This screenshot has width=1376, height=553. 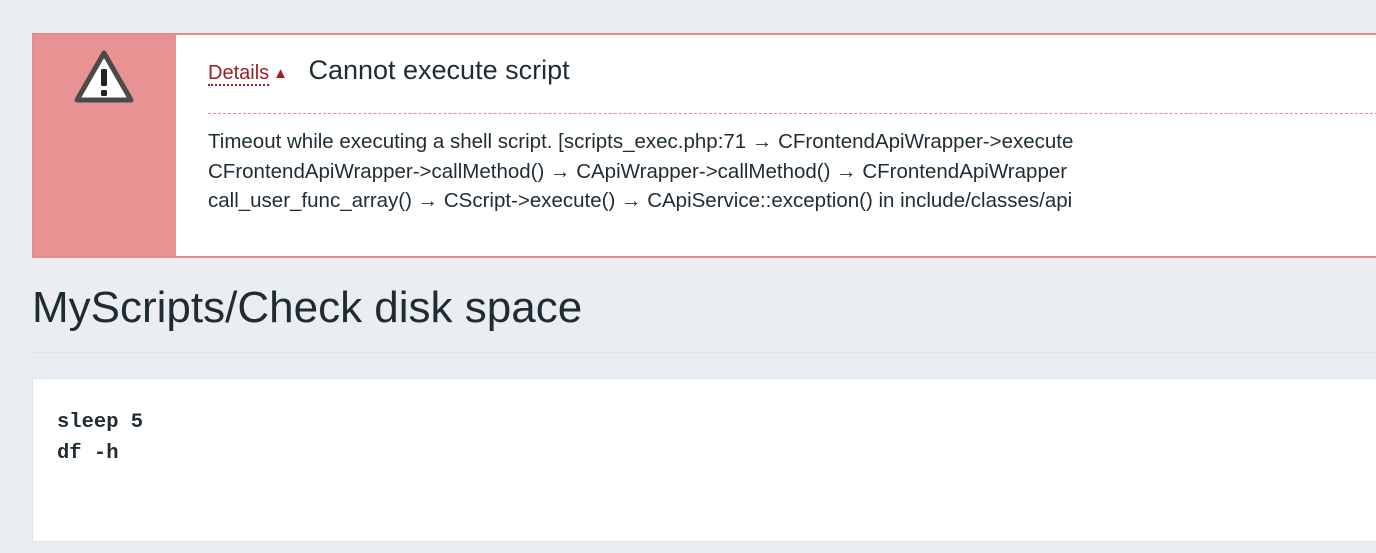 I want to click on warning-triangle-icon, so click(x=104, y=76).